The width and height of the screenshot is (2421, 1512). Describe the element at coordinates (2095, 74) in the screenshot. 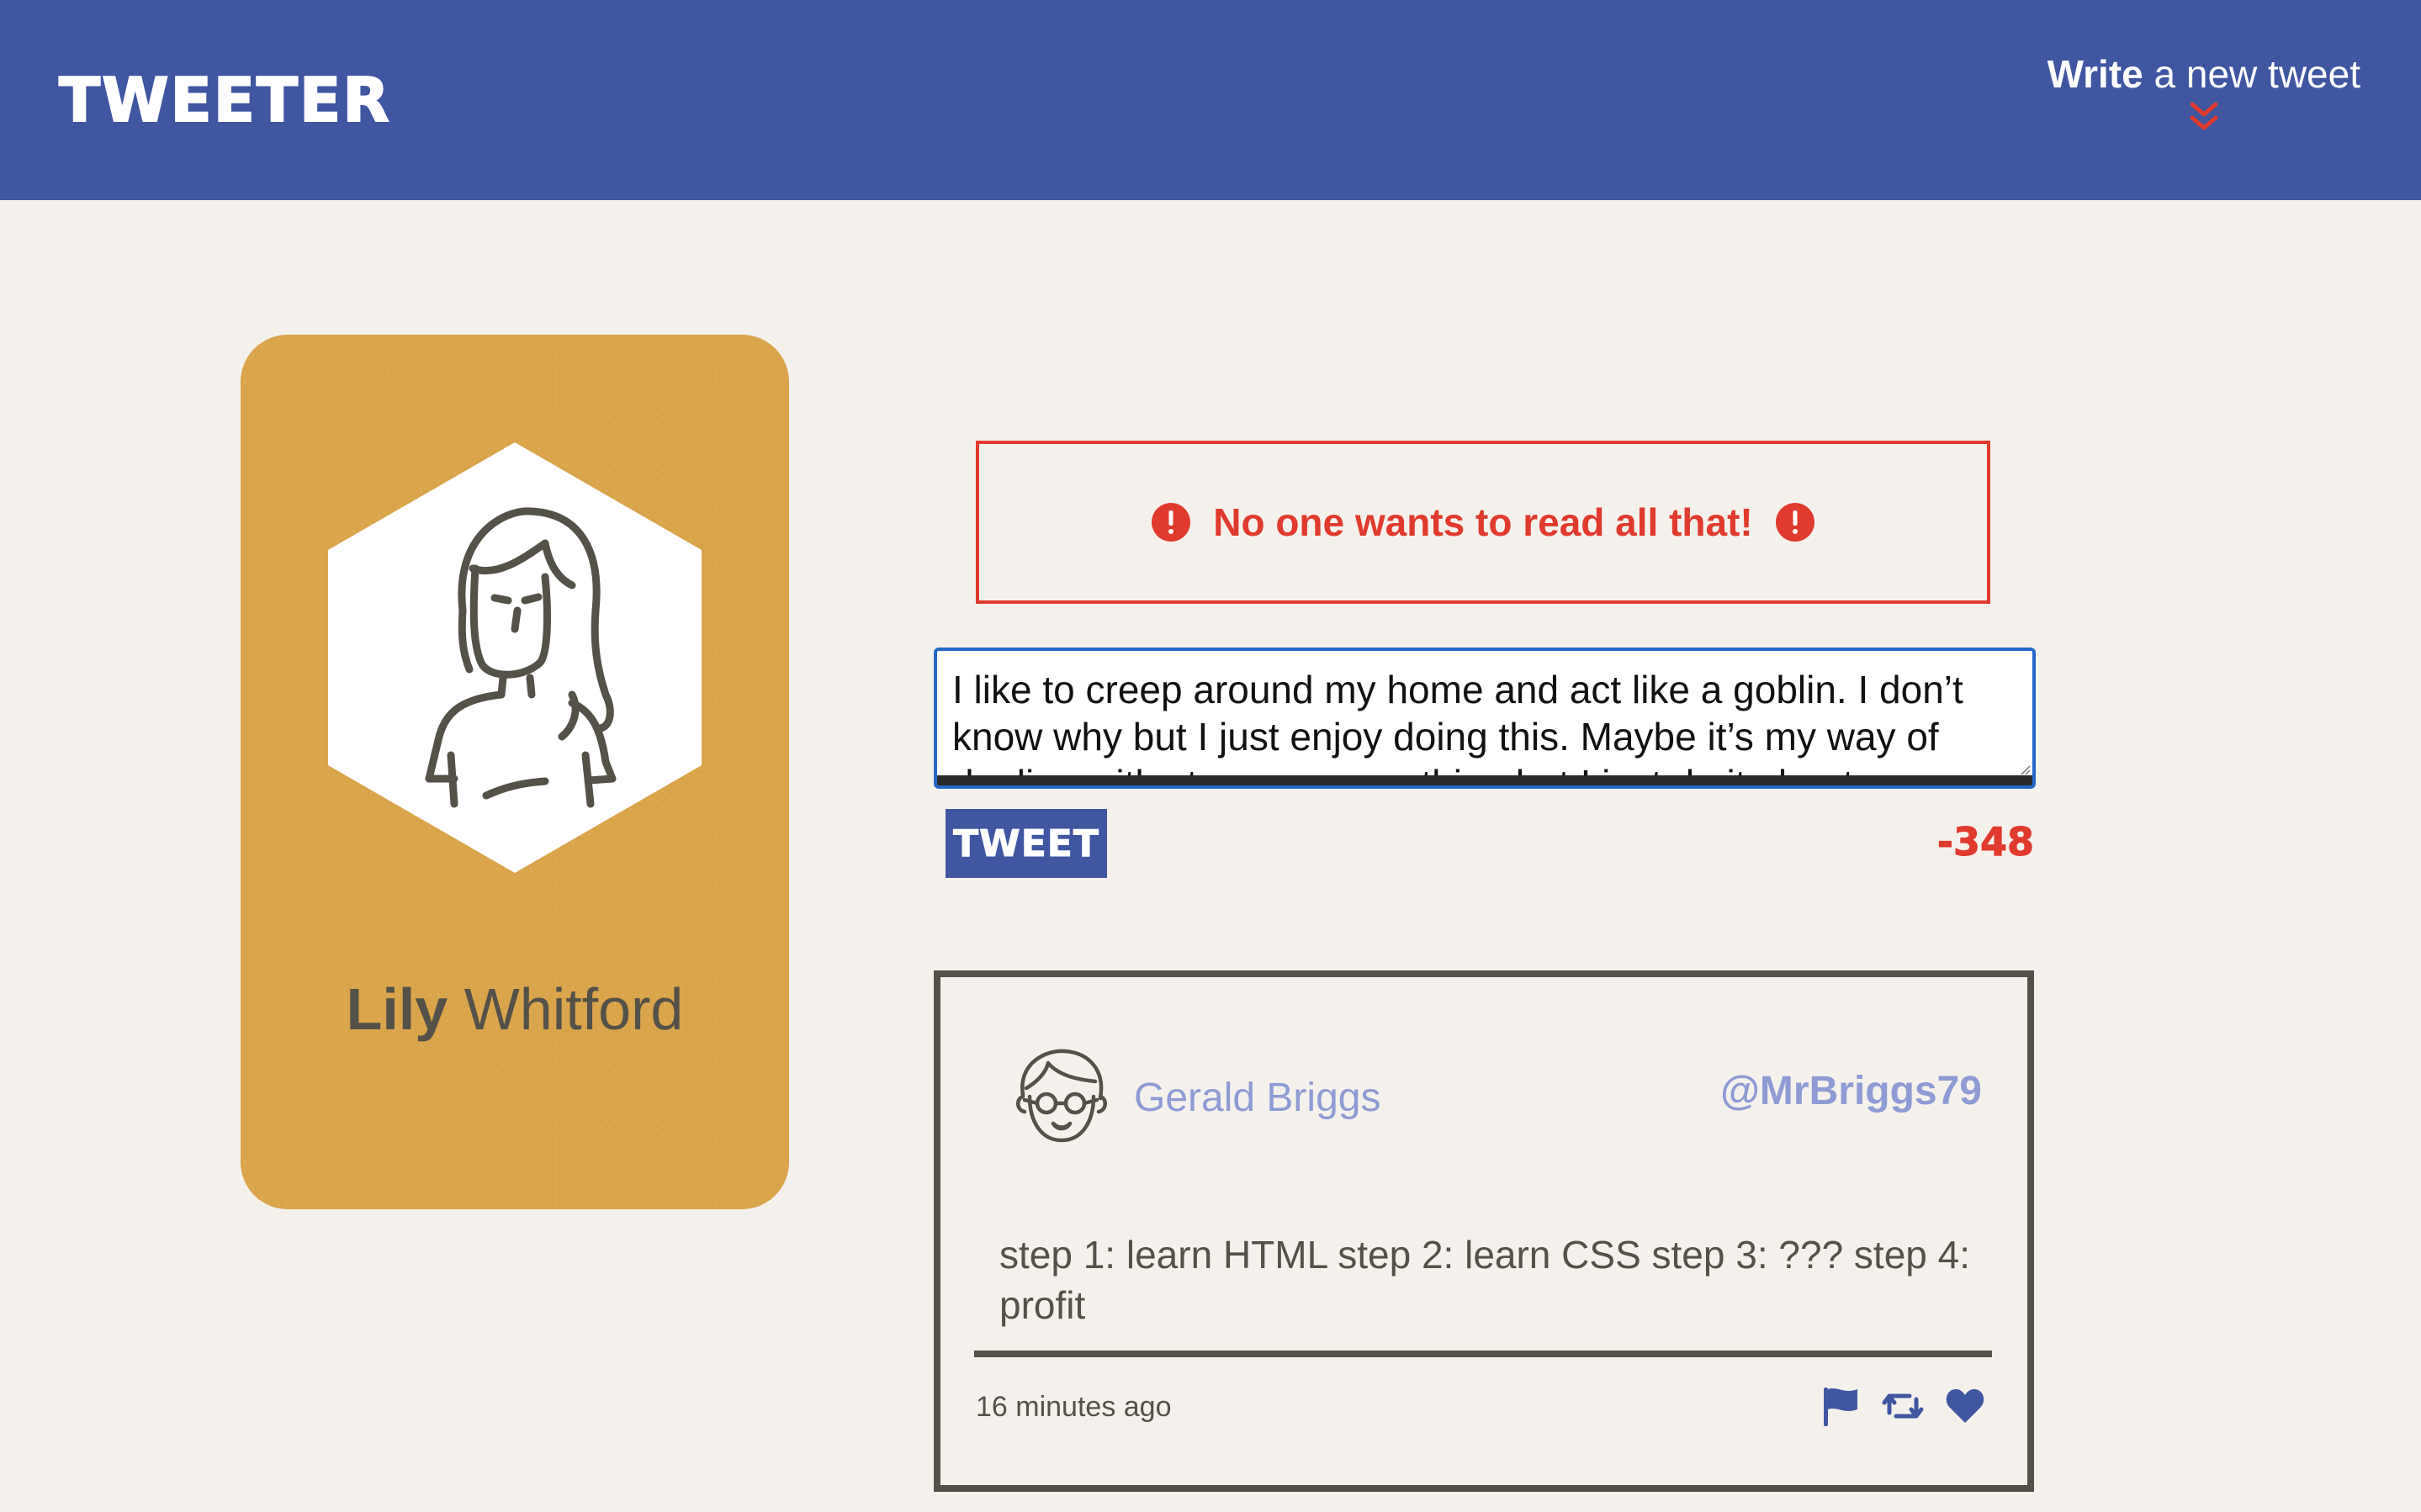

I see `write-label-bold: Write` at that location.